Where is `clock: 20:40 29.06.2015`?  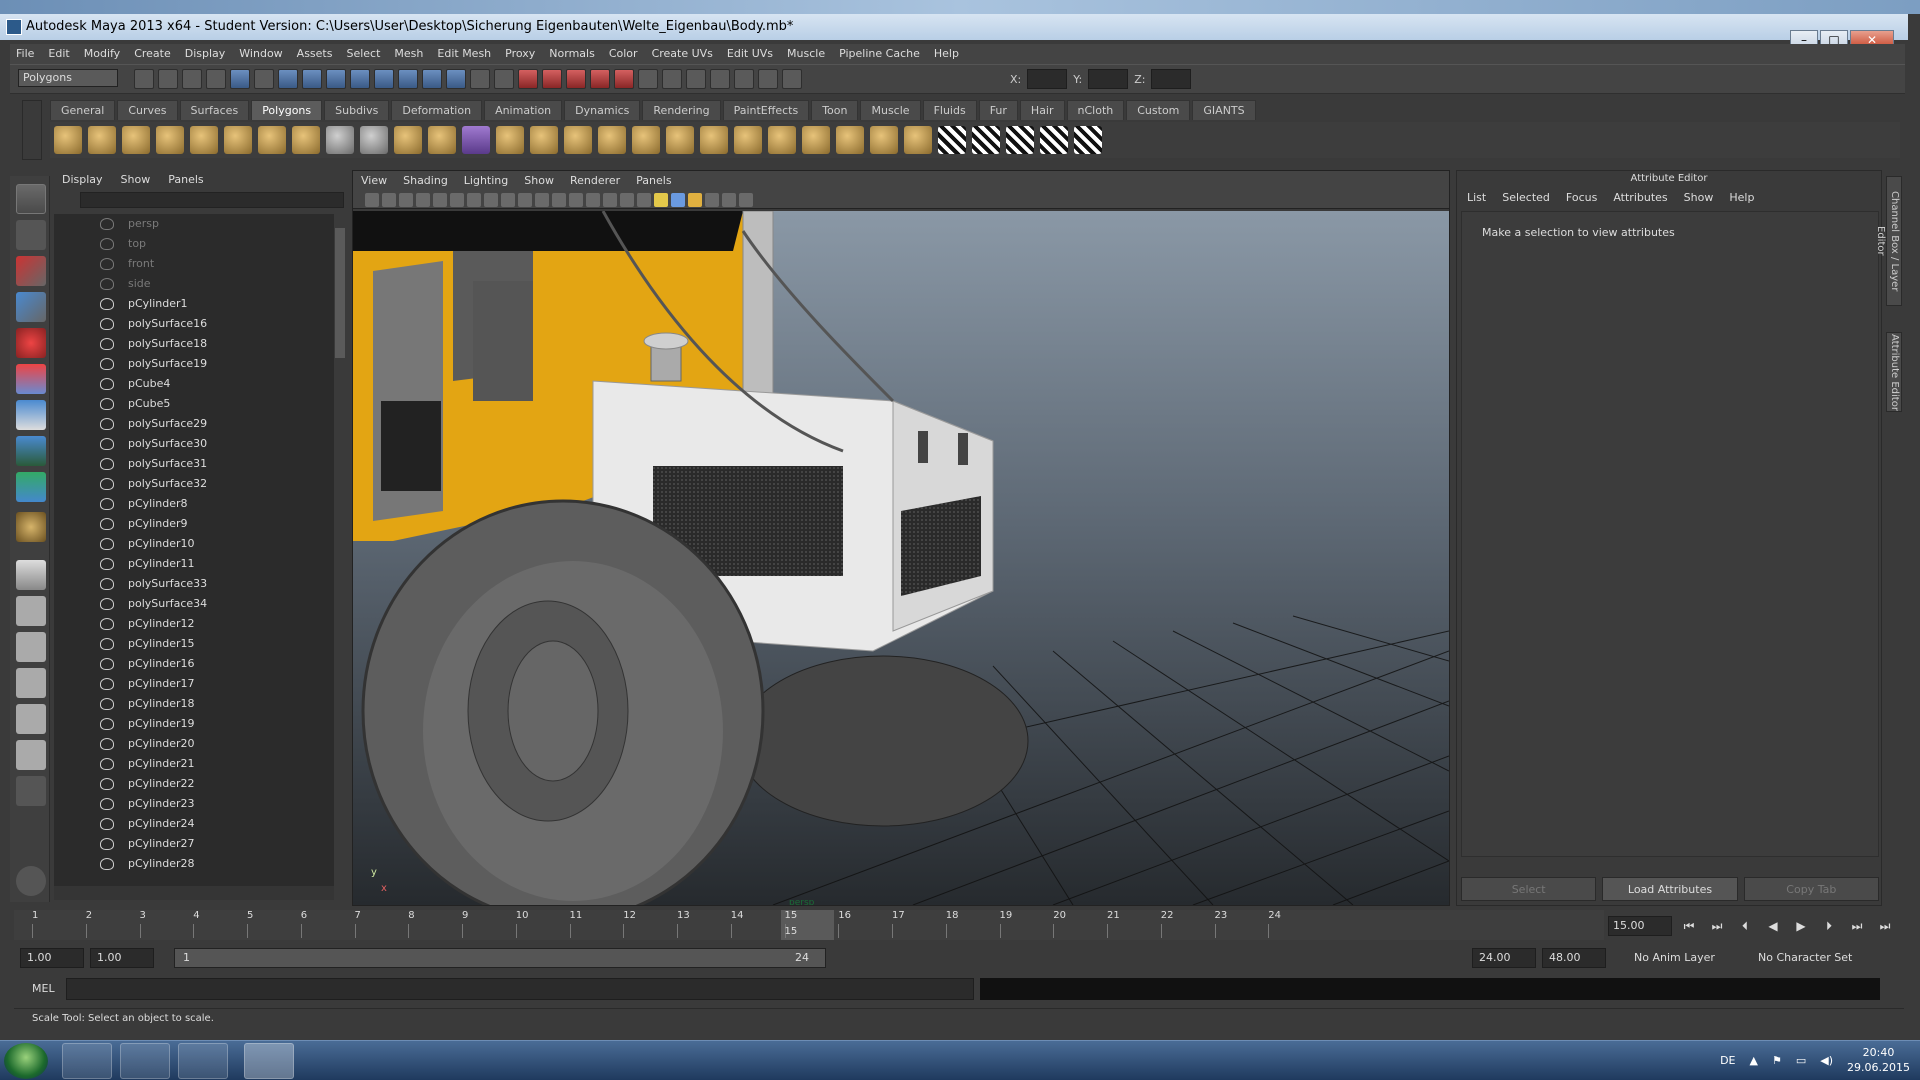 clock: 20:40 29.06.2015 is located at coordinates (1878, 1060).